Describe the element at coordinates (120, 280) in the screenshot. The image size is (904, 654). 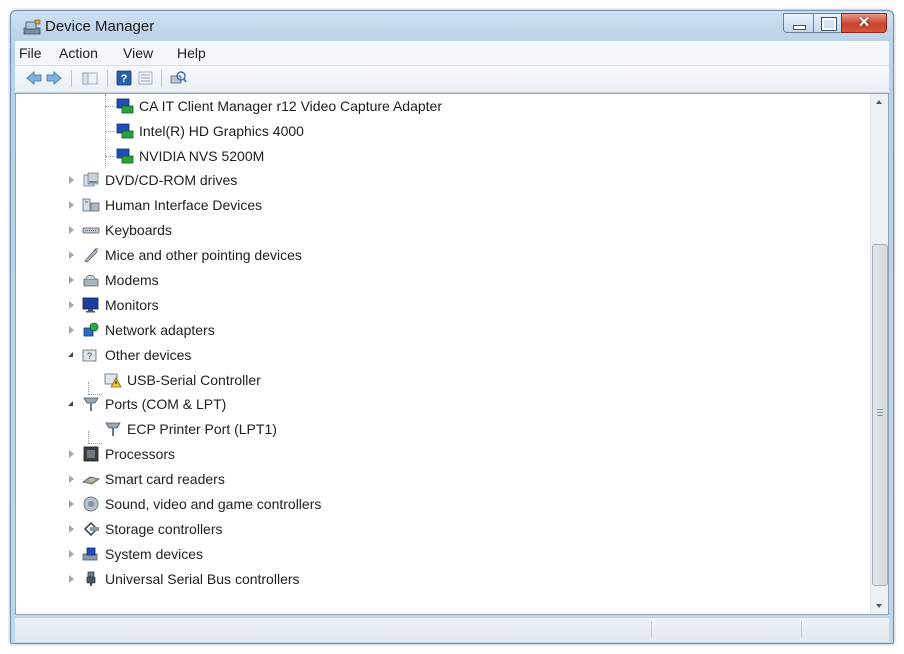
I see `tree-item-modems: Modems` at that location.